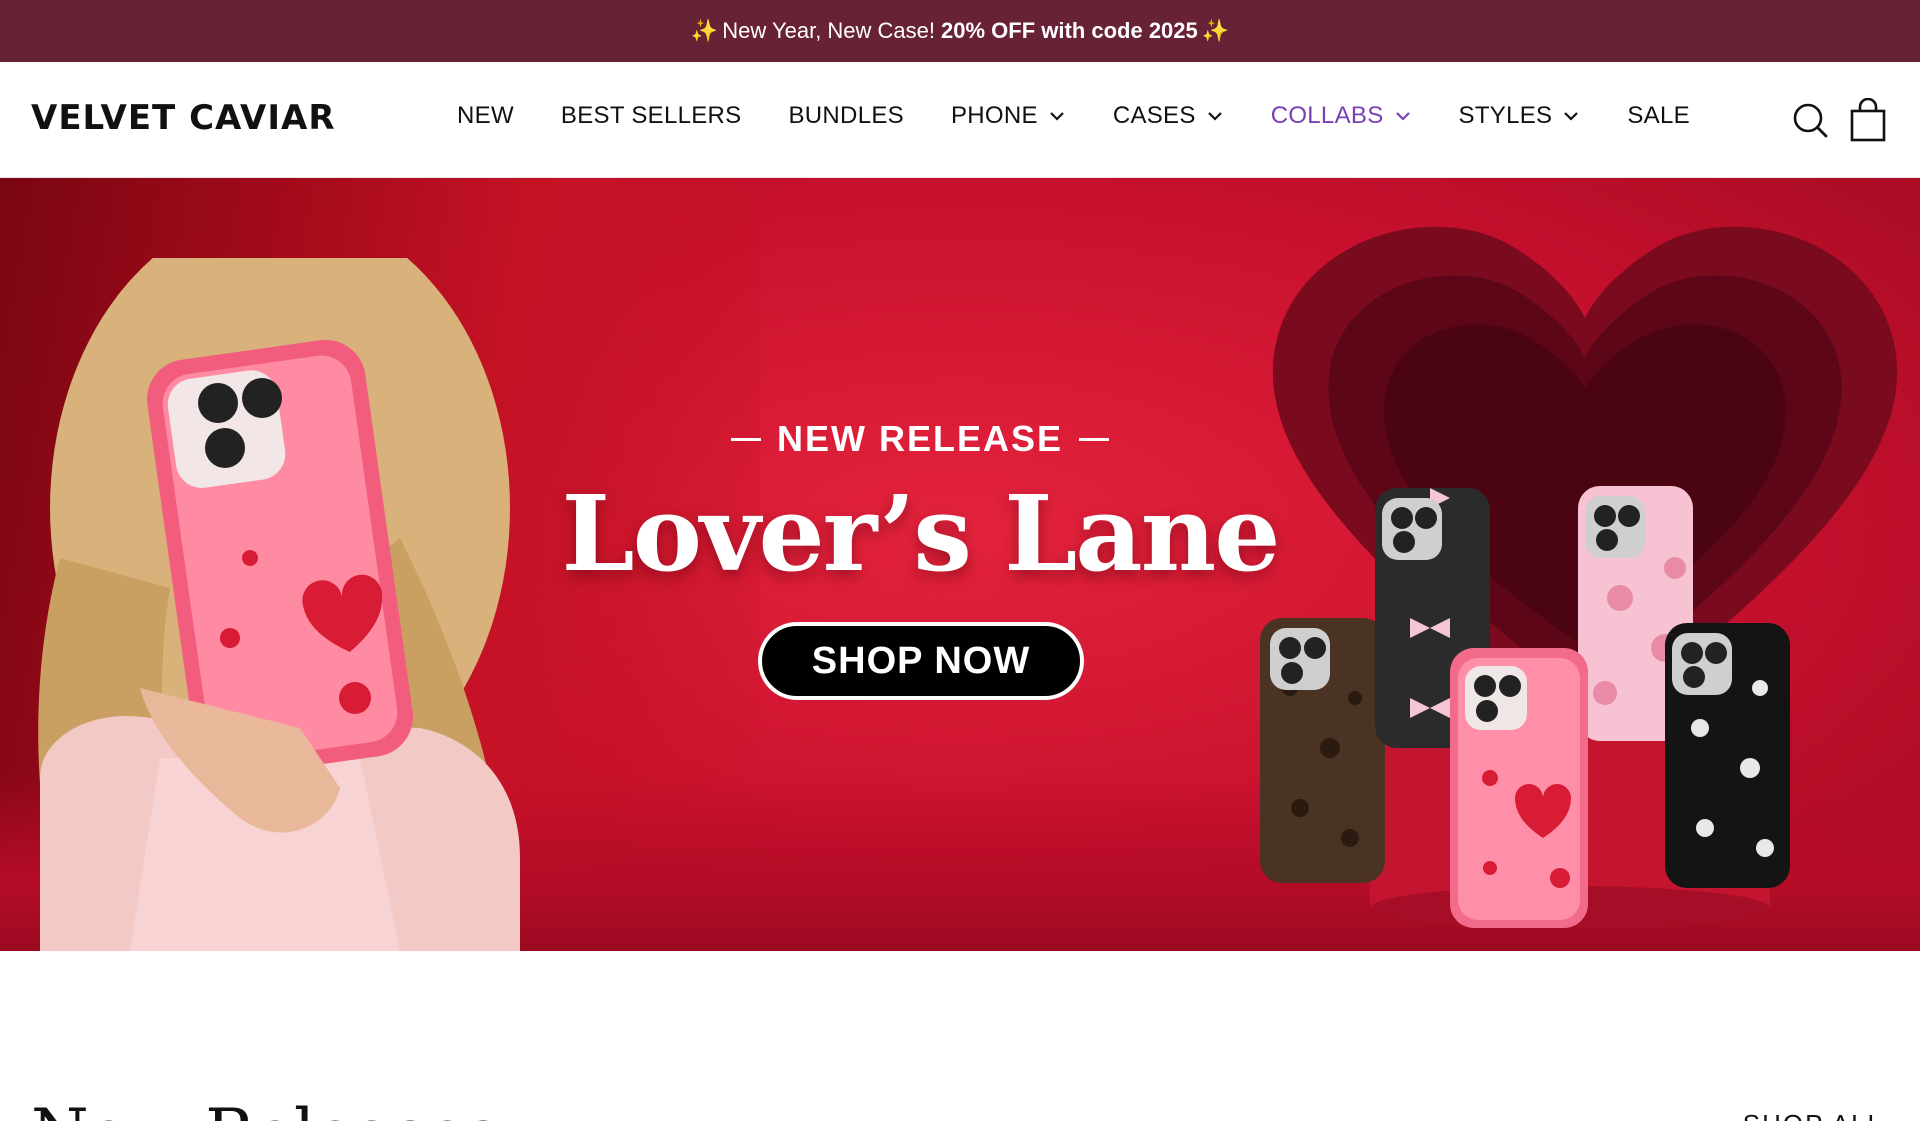 Image resolution: width=1920 pixels, height=1121 pixels. Describe the element at coordinates (921, 533) in the screenshot. I see `hero-title: Lover’s Lane` at that location.